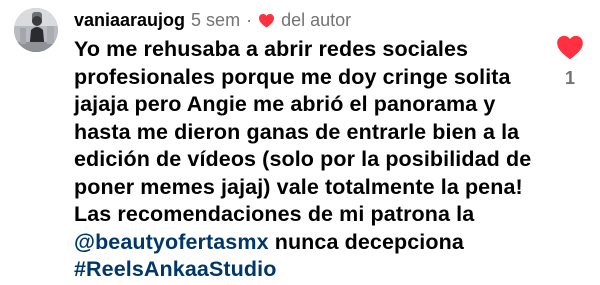  I want to click on liked-by-author-label: del autor, so click(316, 19).